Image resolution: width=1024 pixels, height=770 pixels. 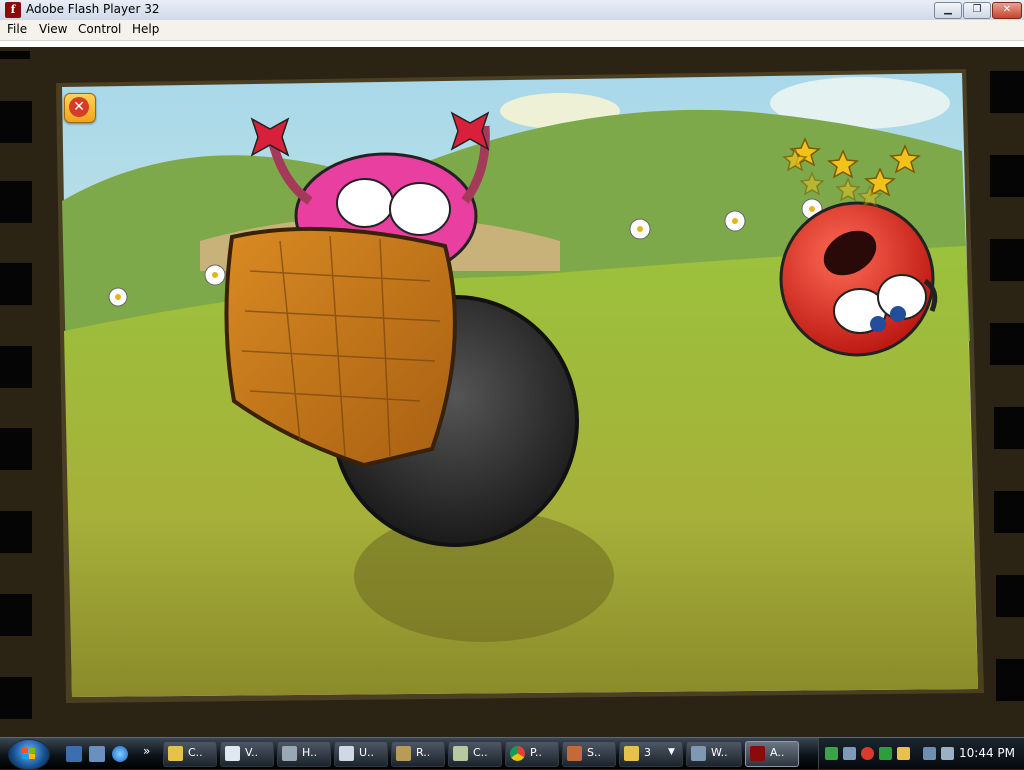 I want to click on notepad-icon, so click(x=460, y=753).